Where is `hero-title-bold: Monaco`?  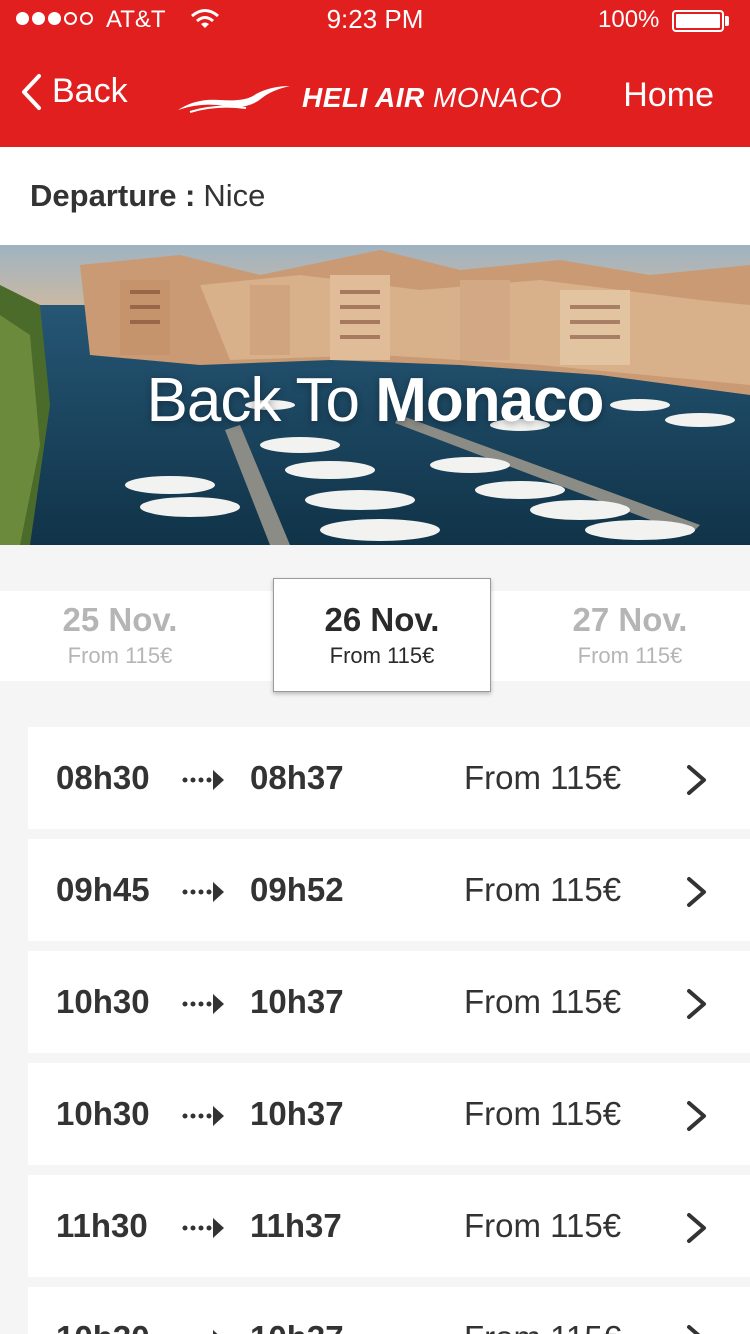
hero-title-bold: Monaco is located at coordinates (489, 400).